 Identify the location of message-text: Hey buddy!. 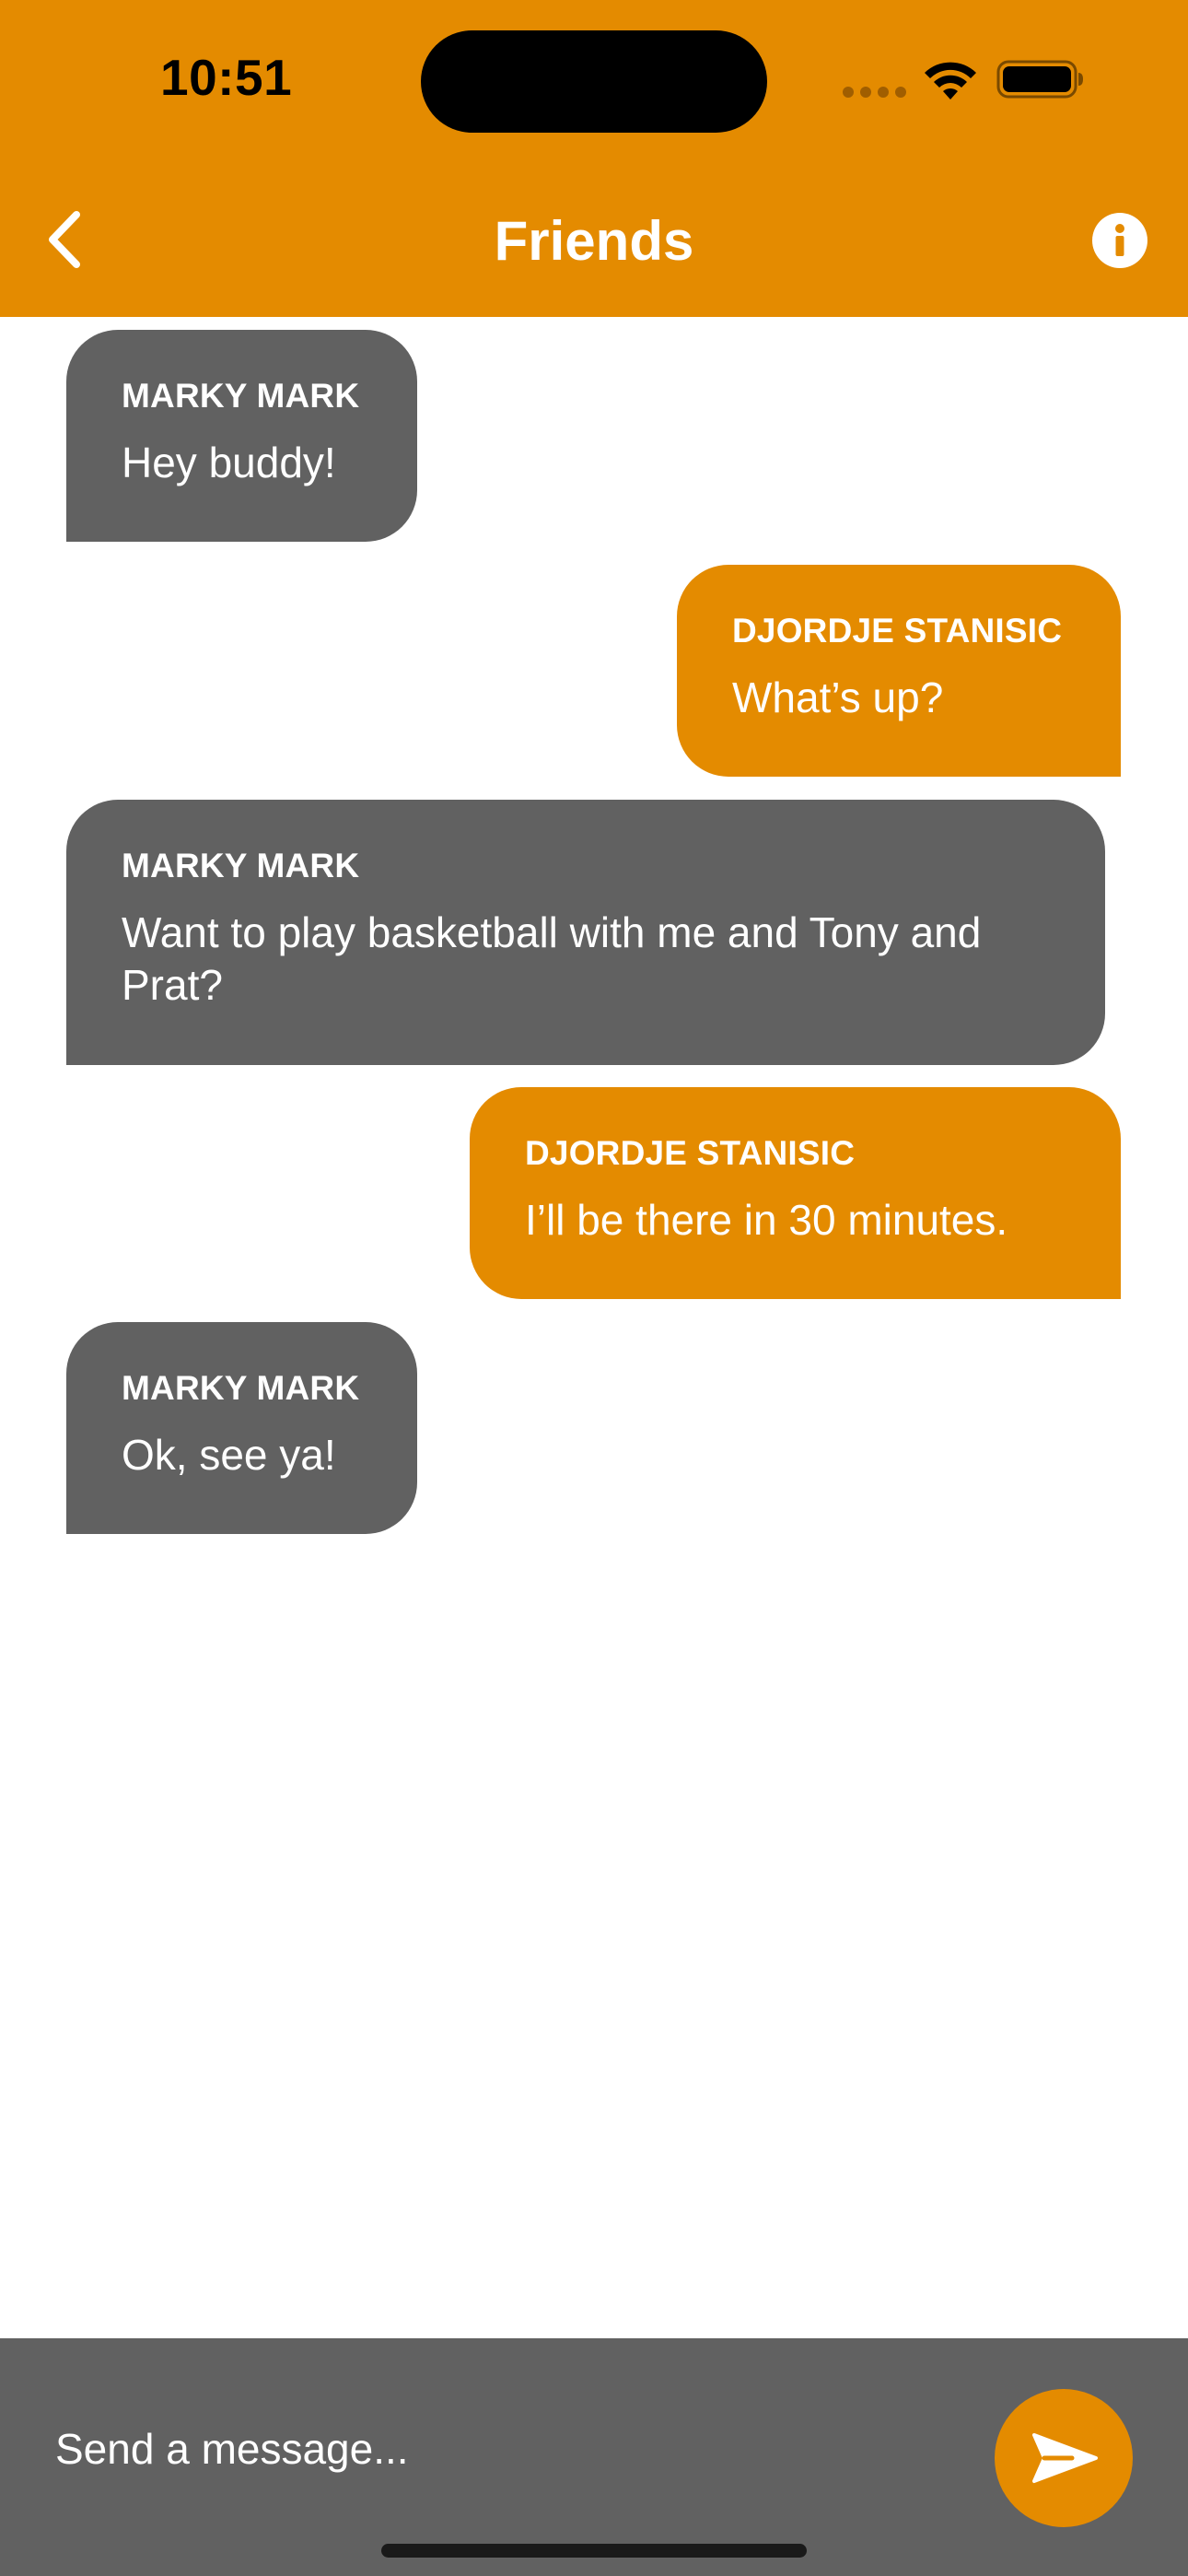
(229, 462).